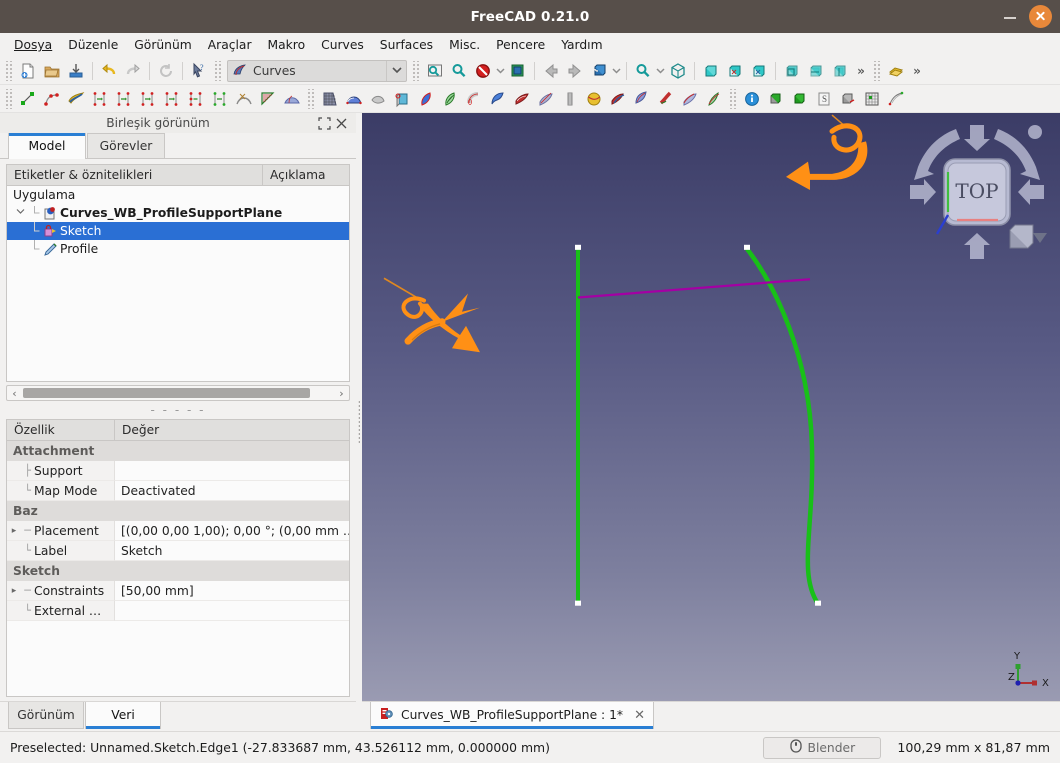 The image size is (1060, 763). I want to click on line-tool-button, so click(28, 99).